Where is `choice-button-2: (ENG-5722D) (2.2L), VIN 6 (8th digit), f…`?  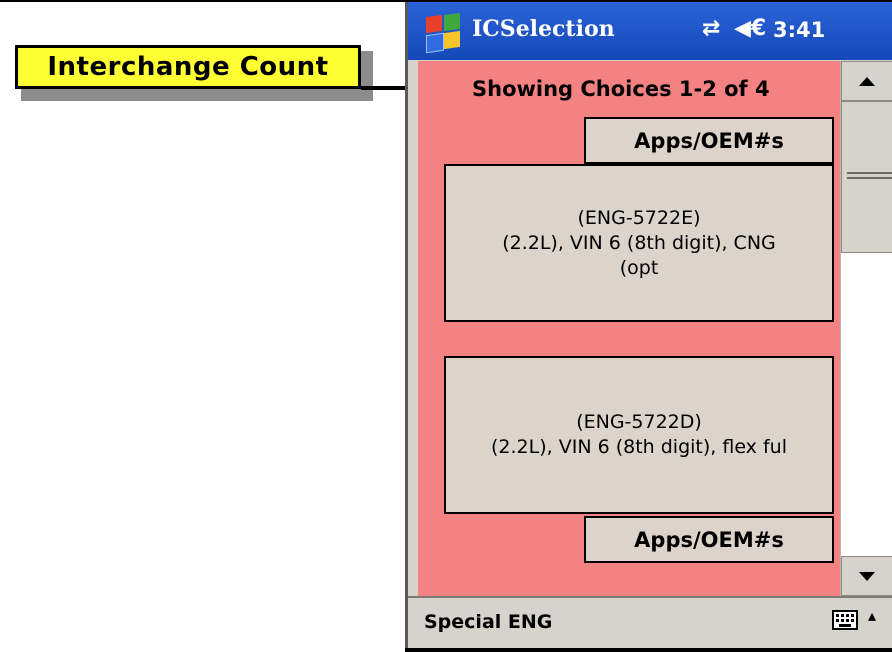
choice-button-2: (ENG-5722D) (2.2L), VIN 6 (8th digit), f… is located at coordinates (639, 435).